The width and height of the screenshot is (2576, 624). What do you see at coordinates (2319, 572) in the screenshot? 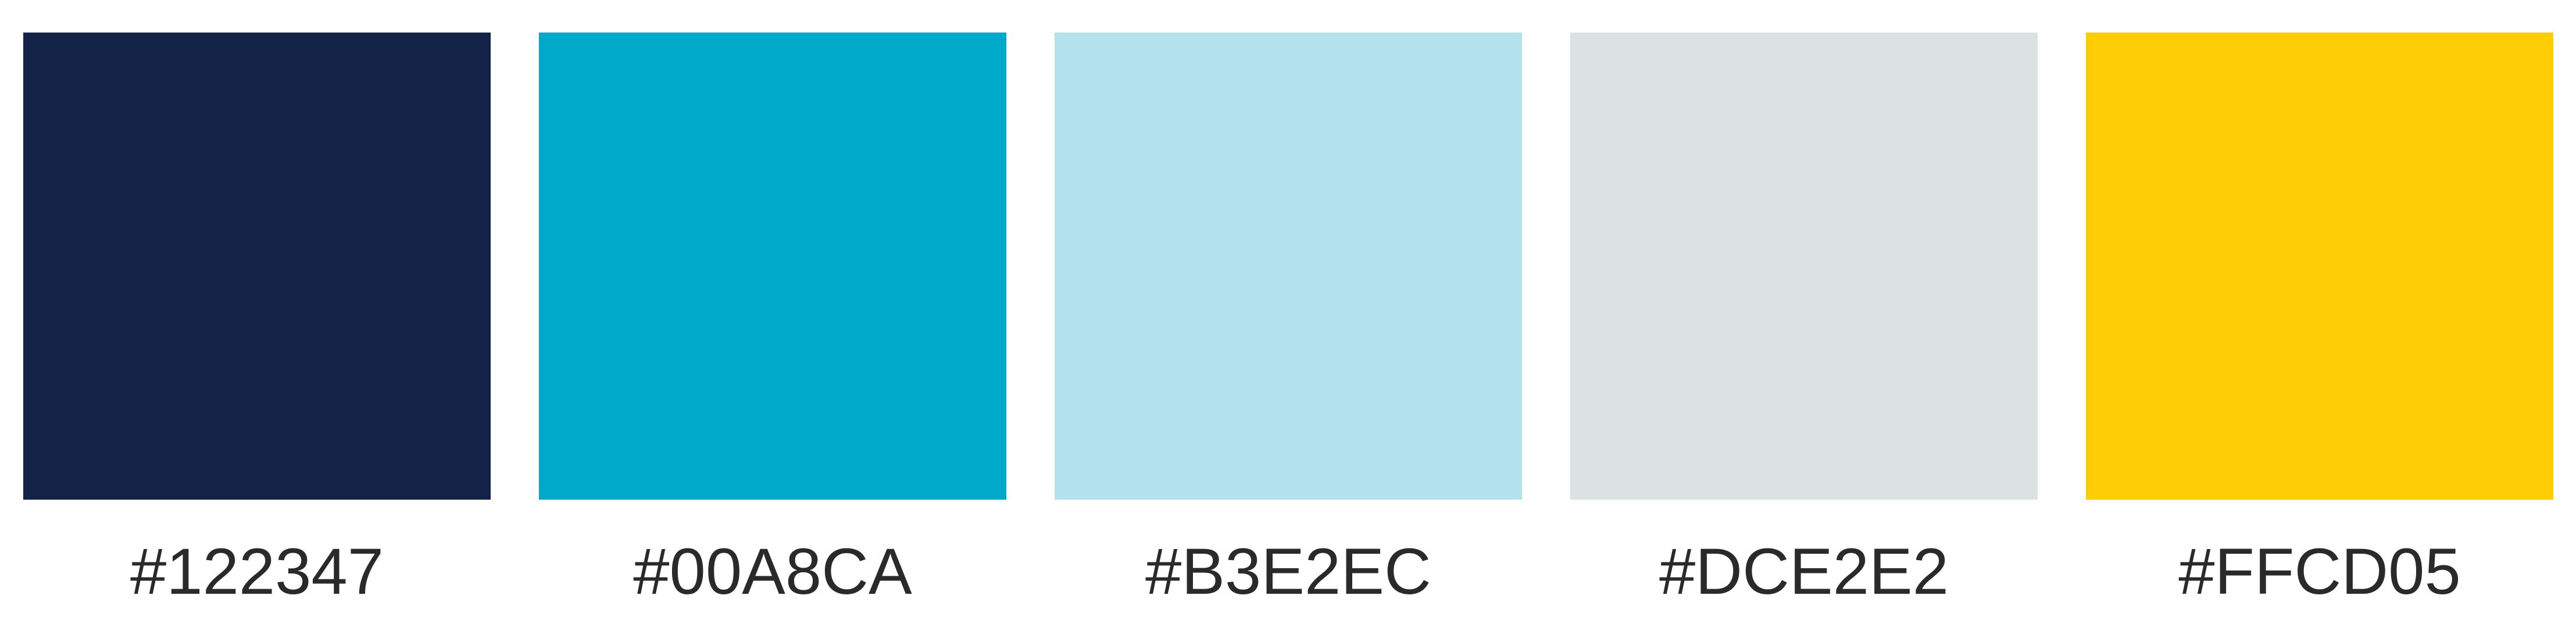
I see `hex-label: #FFCD05` at bounding box center [2319, 572].